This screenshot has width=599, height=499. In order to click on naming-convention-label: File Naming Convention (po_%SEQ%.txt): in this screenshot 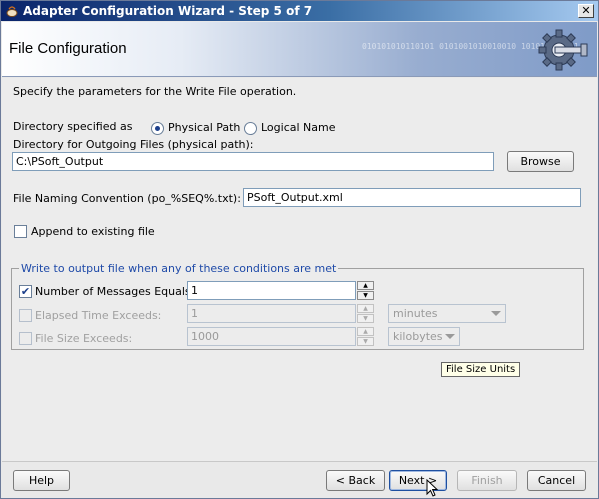, I will do `click(127, 198)`.